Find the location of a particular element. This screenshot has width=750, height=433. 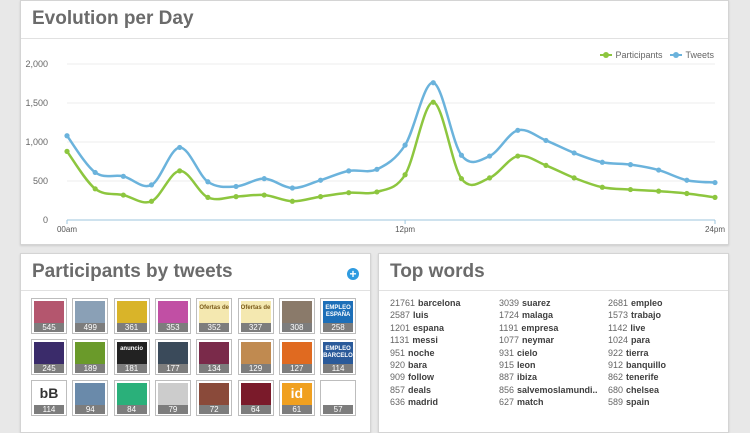

participant-avatar: Ofertas de 352 is located at coordinates (214, 316).